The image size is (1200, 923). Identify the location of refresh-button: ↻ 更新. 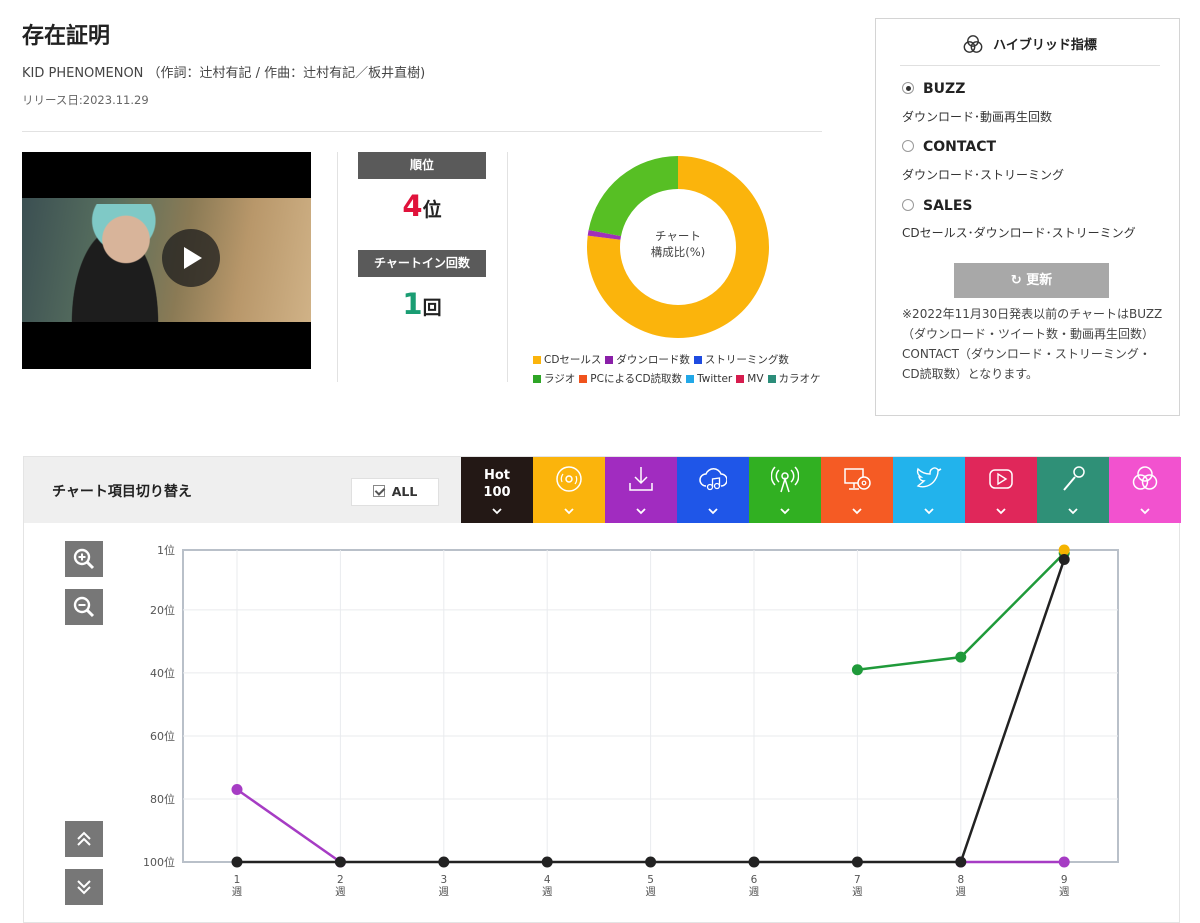
(1031, 280).